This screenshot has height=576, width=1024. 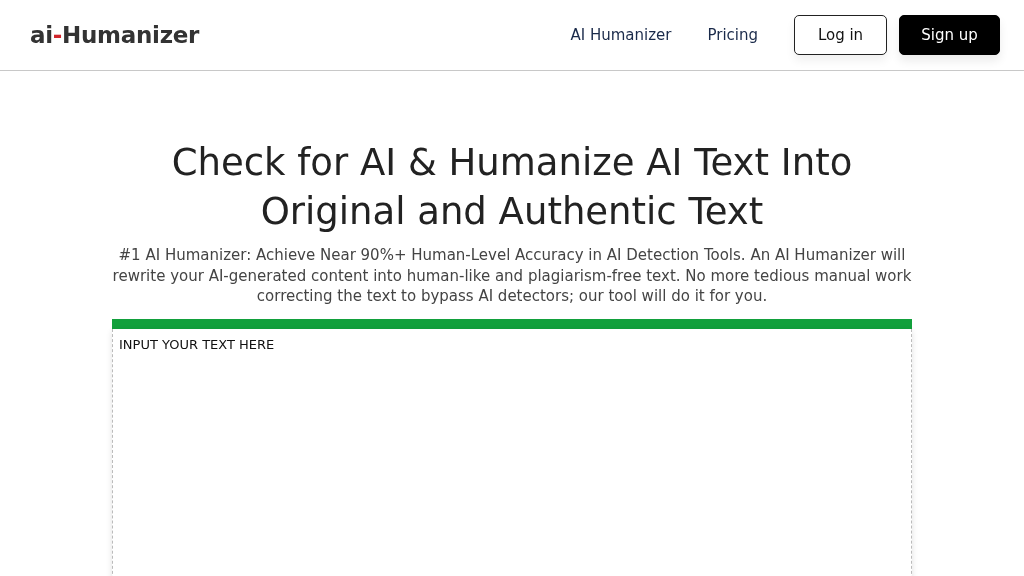 What do you see at coordinates (732, 35) in the screenshot?
I see `nav-link: Pricing` at bounding box center [732, 35].